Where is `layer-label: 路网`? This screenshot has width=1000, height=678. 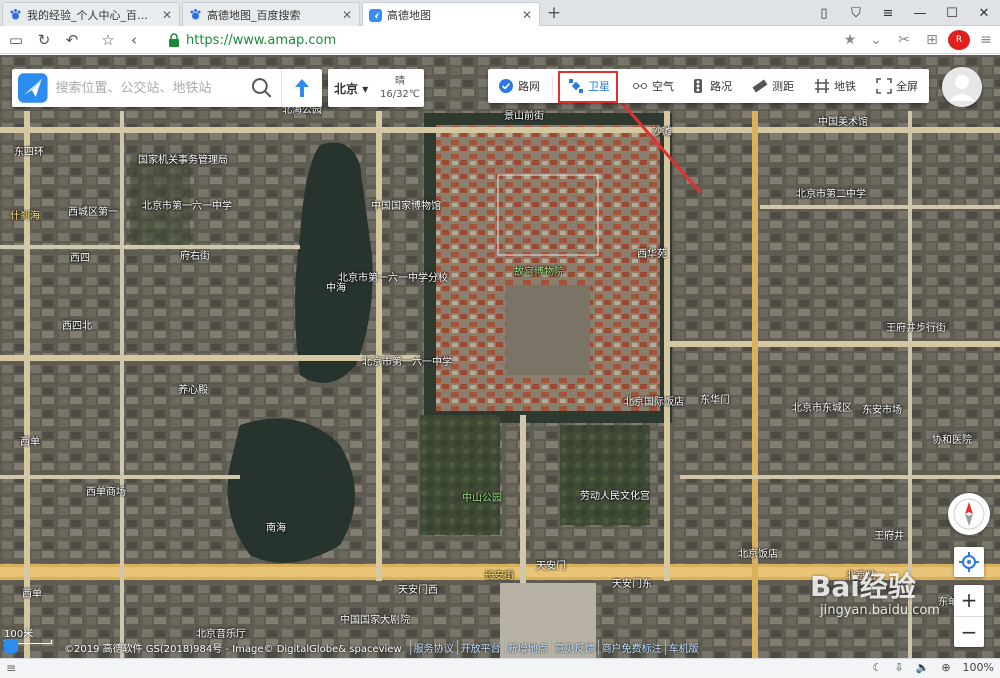
layer-label: 路网 is located at coordinates (529, 86).